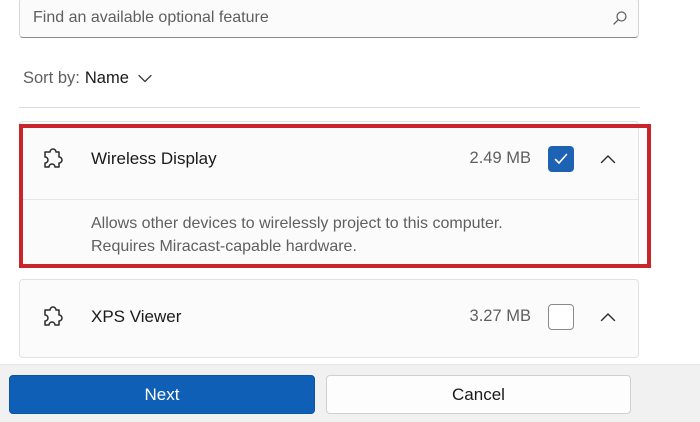 This screenshot has width=700, height=422. Describe the element at coordinates (51, 78) in the screenshot. I see `sort-label: Sort by:` at that location.